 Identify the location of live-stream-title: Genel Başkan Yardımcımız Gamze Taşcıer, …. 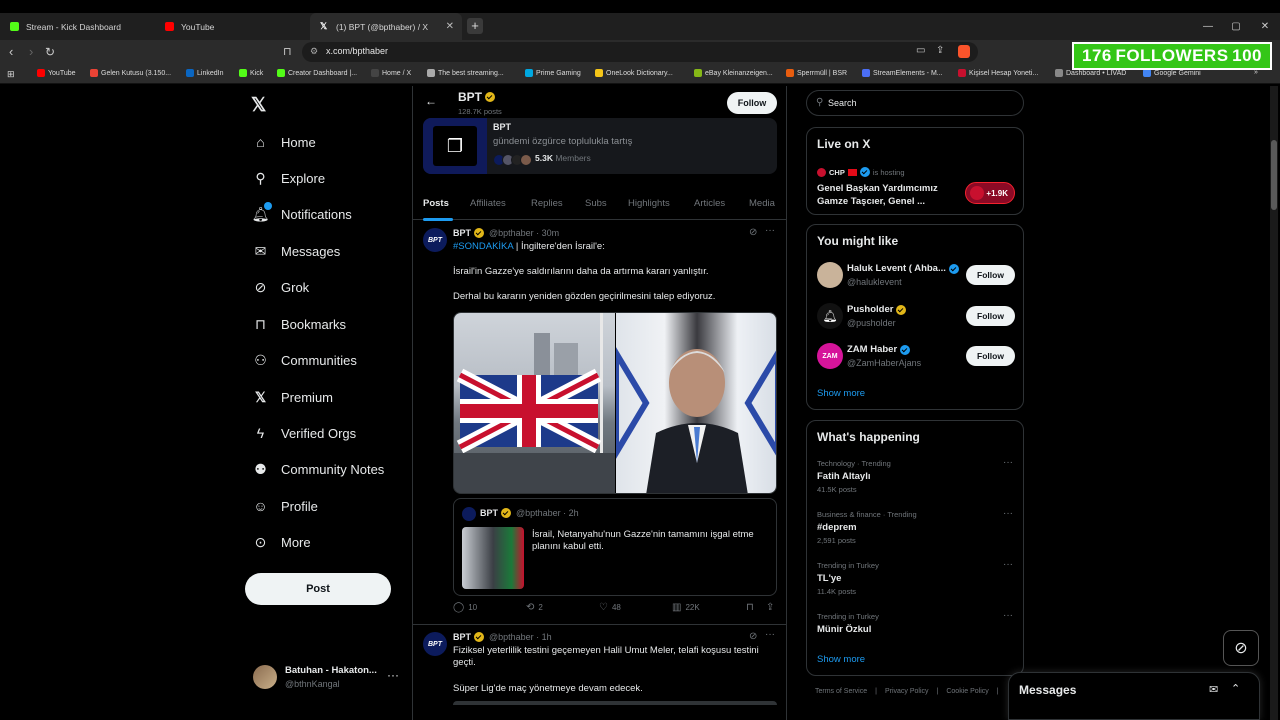
(887, 195).